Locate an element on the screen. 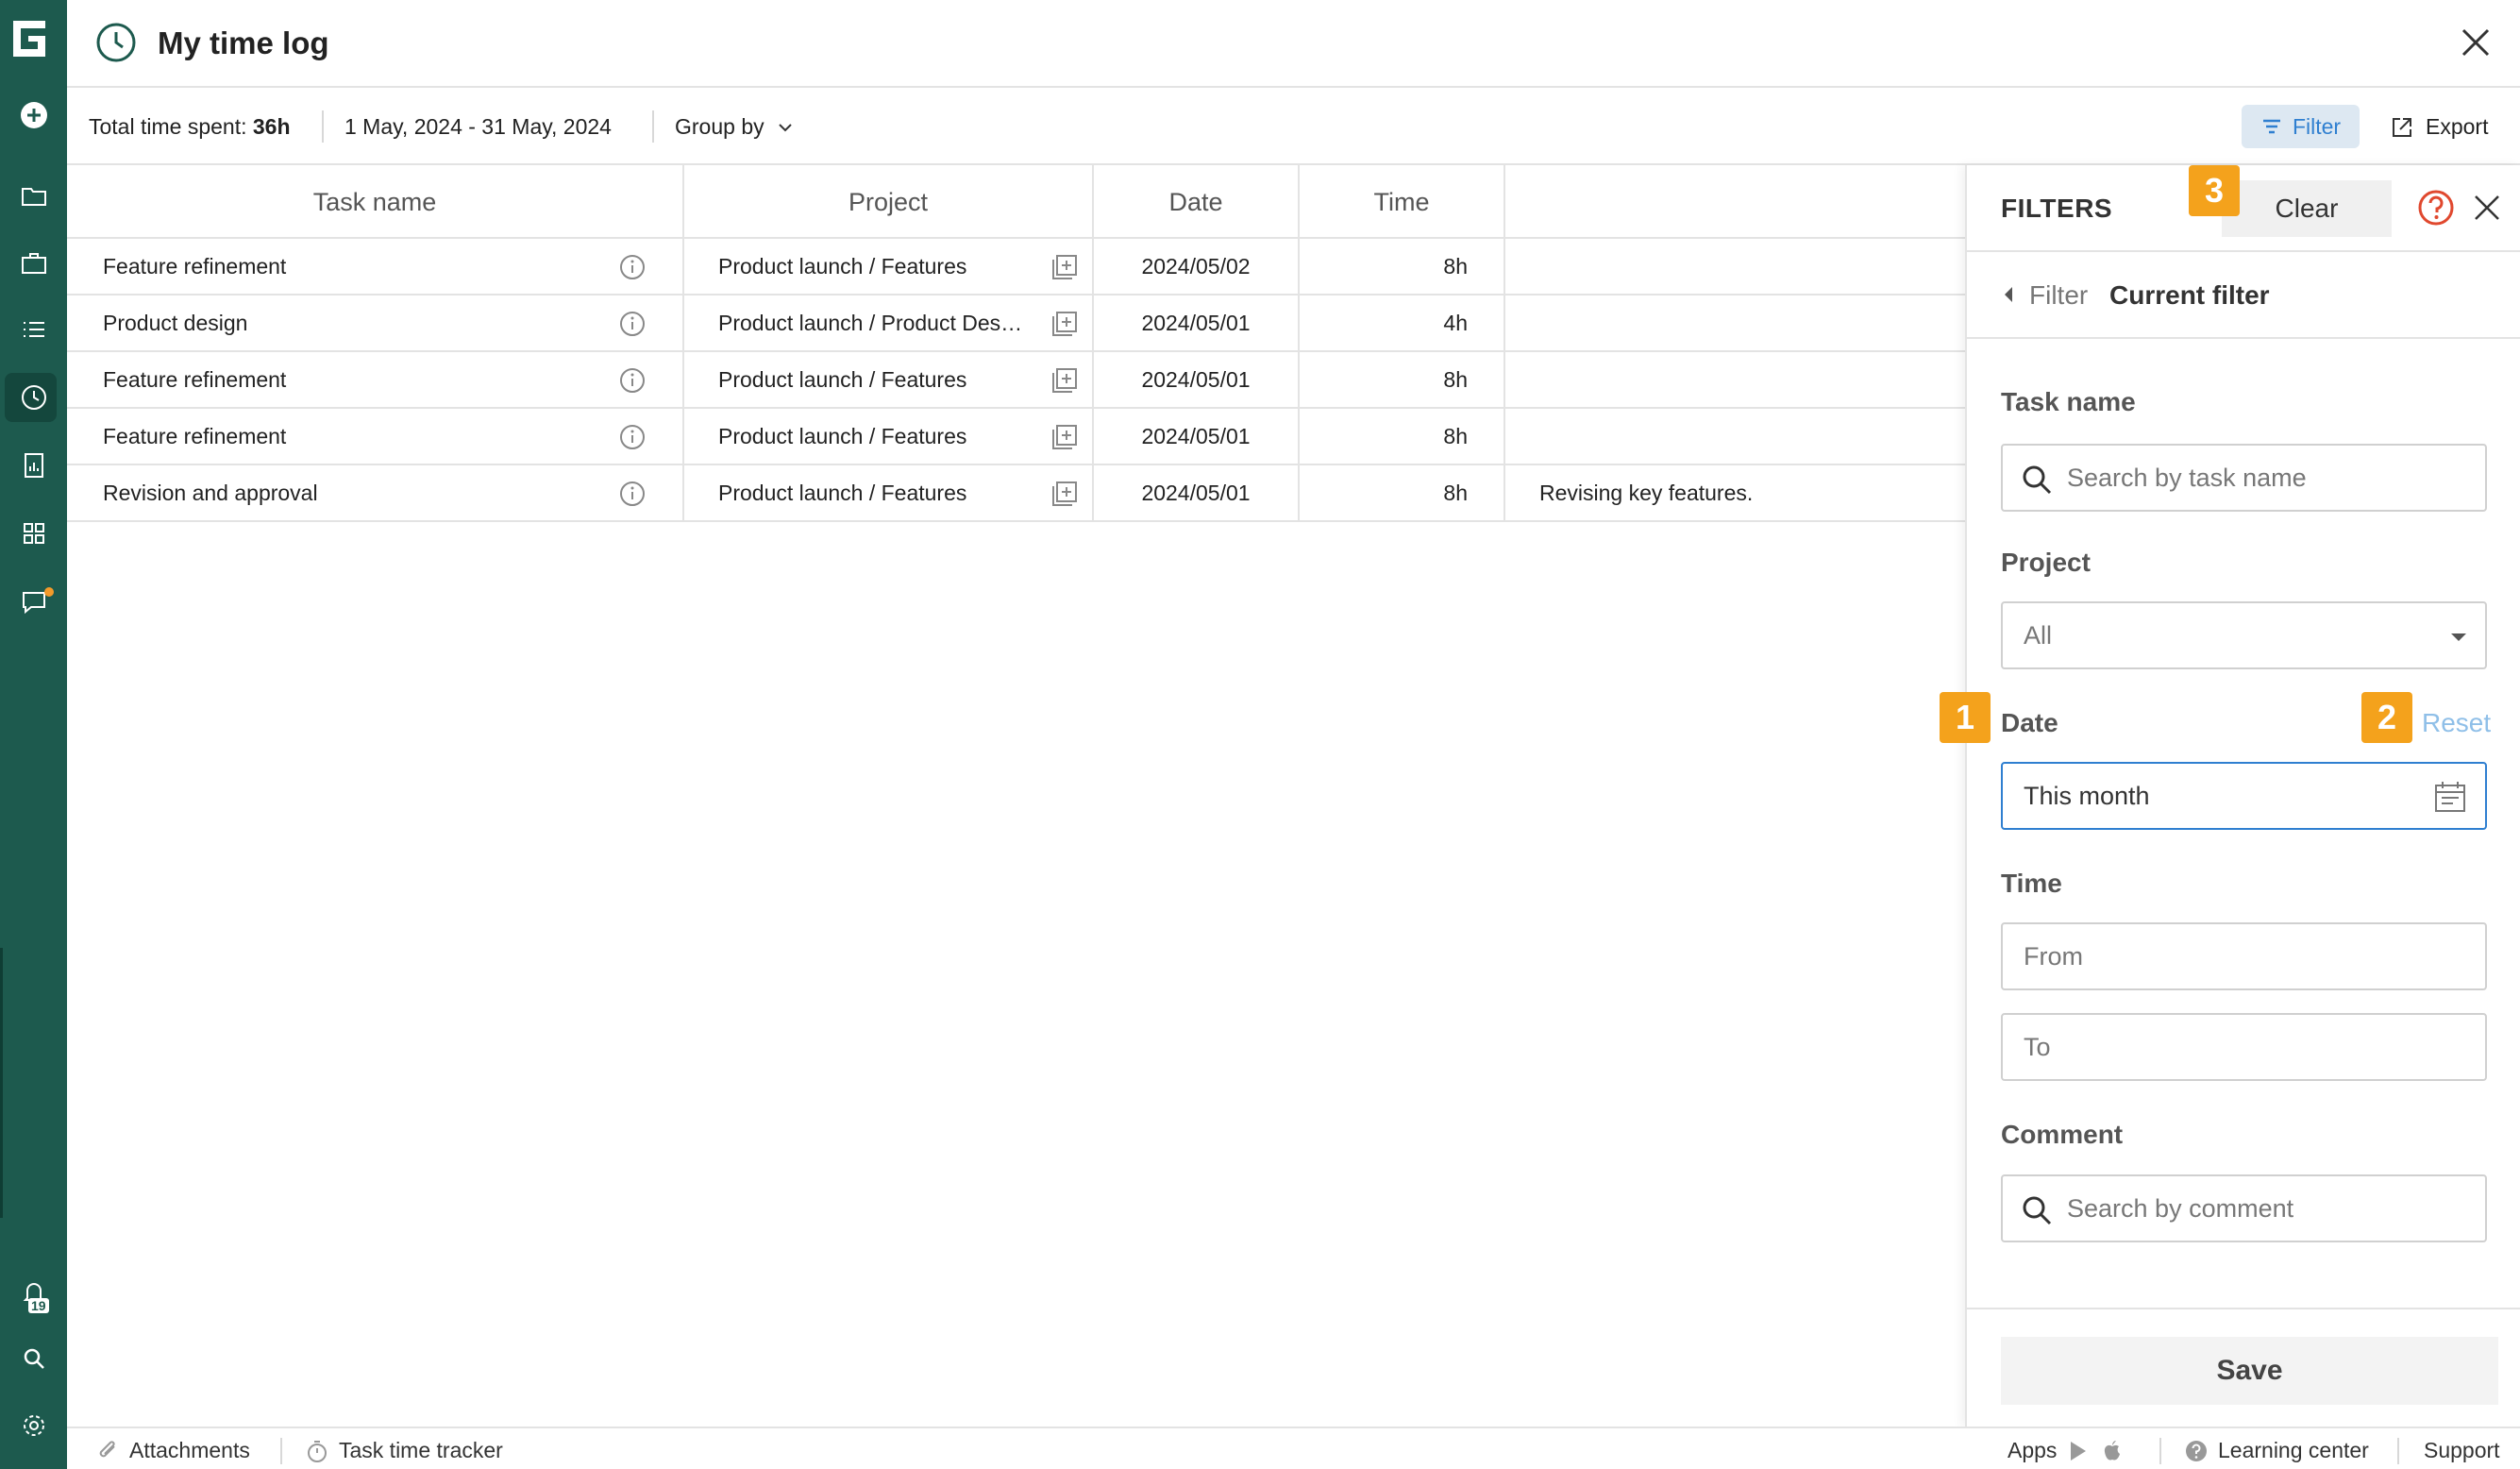  back-arrow-icon is located at coordinates (2008, 294).